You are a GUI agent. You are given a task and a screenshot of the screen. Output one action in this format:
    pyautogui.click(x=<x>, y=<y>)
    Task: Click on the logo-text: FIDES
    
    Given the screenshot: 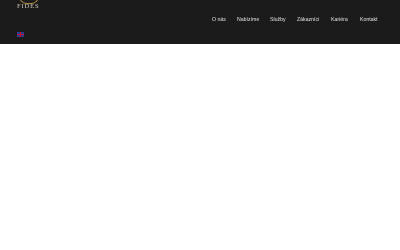 What is the action you would take?
    pyautogui.click(x=28, y=6)
    